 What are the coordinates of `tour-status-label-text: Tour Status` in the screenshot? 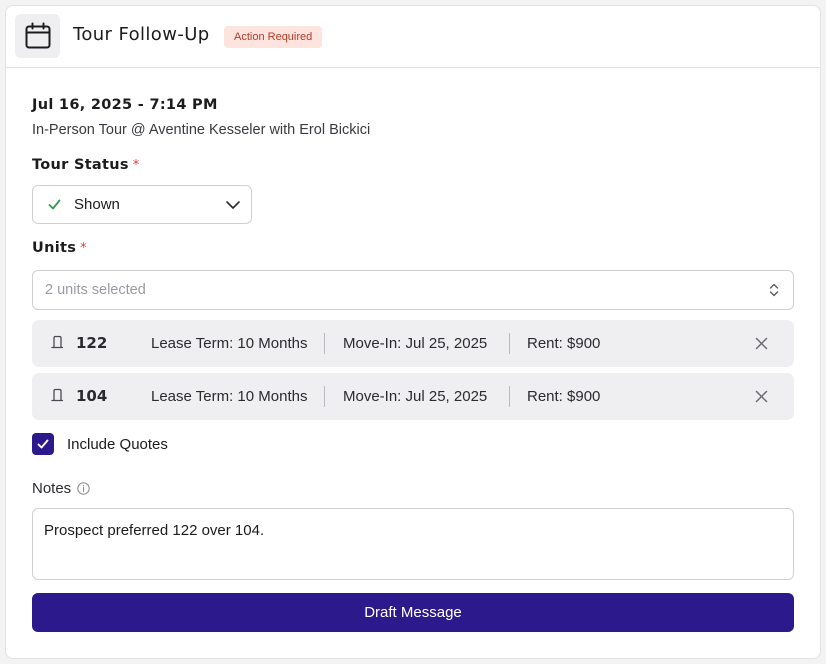 It's located at (80, 165).